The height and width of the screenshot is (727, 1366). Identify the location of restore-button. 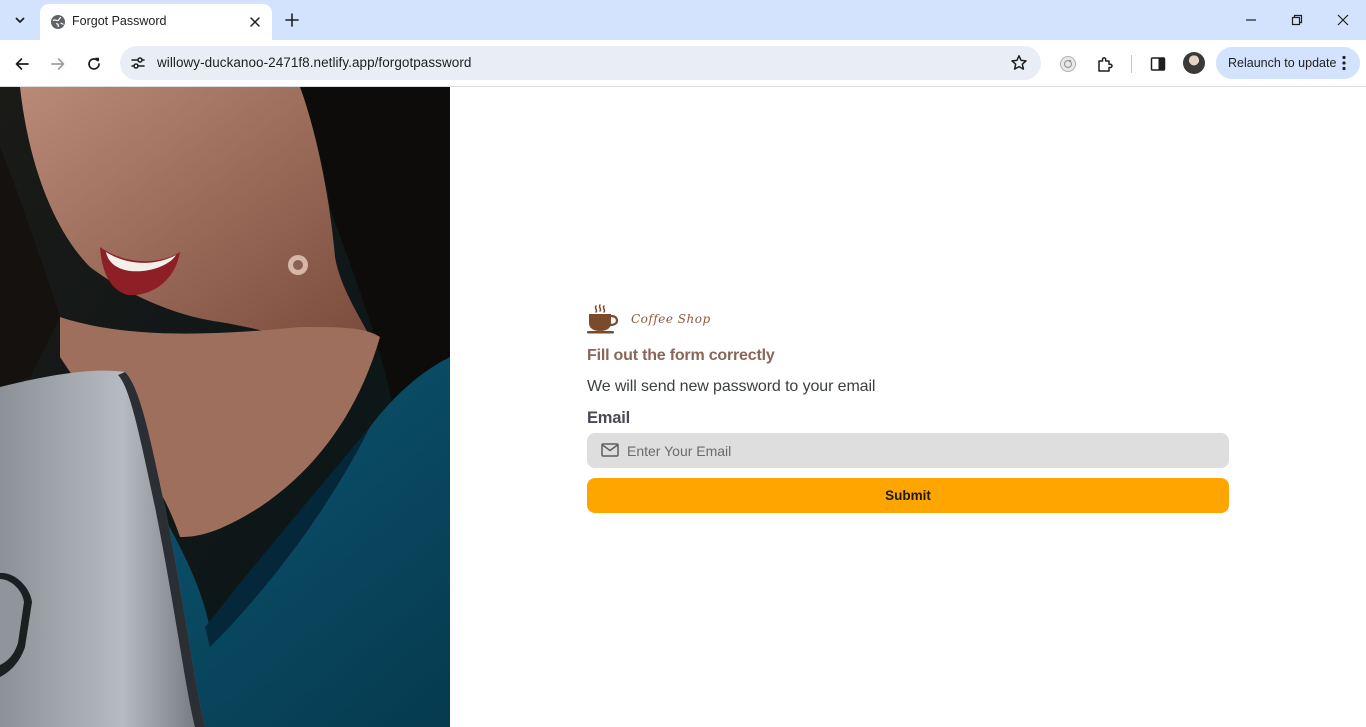
(1297, 20).